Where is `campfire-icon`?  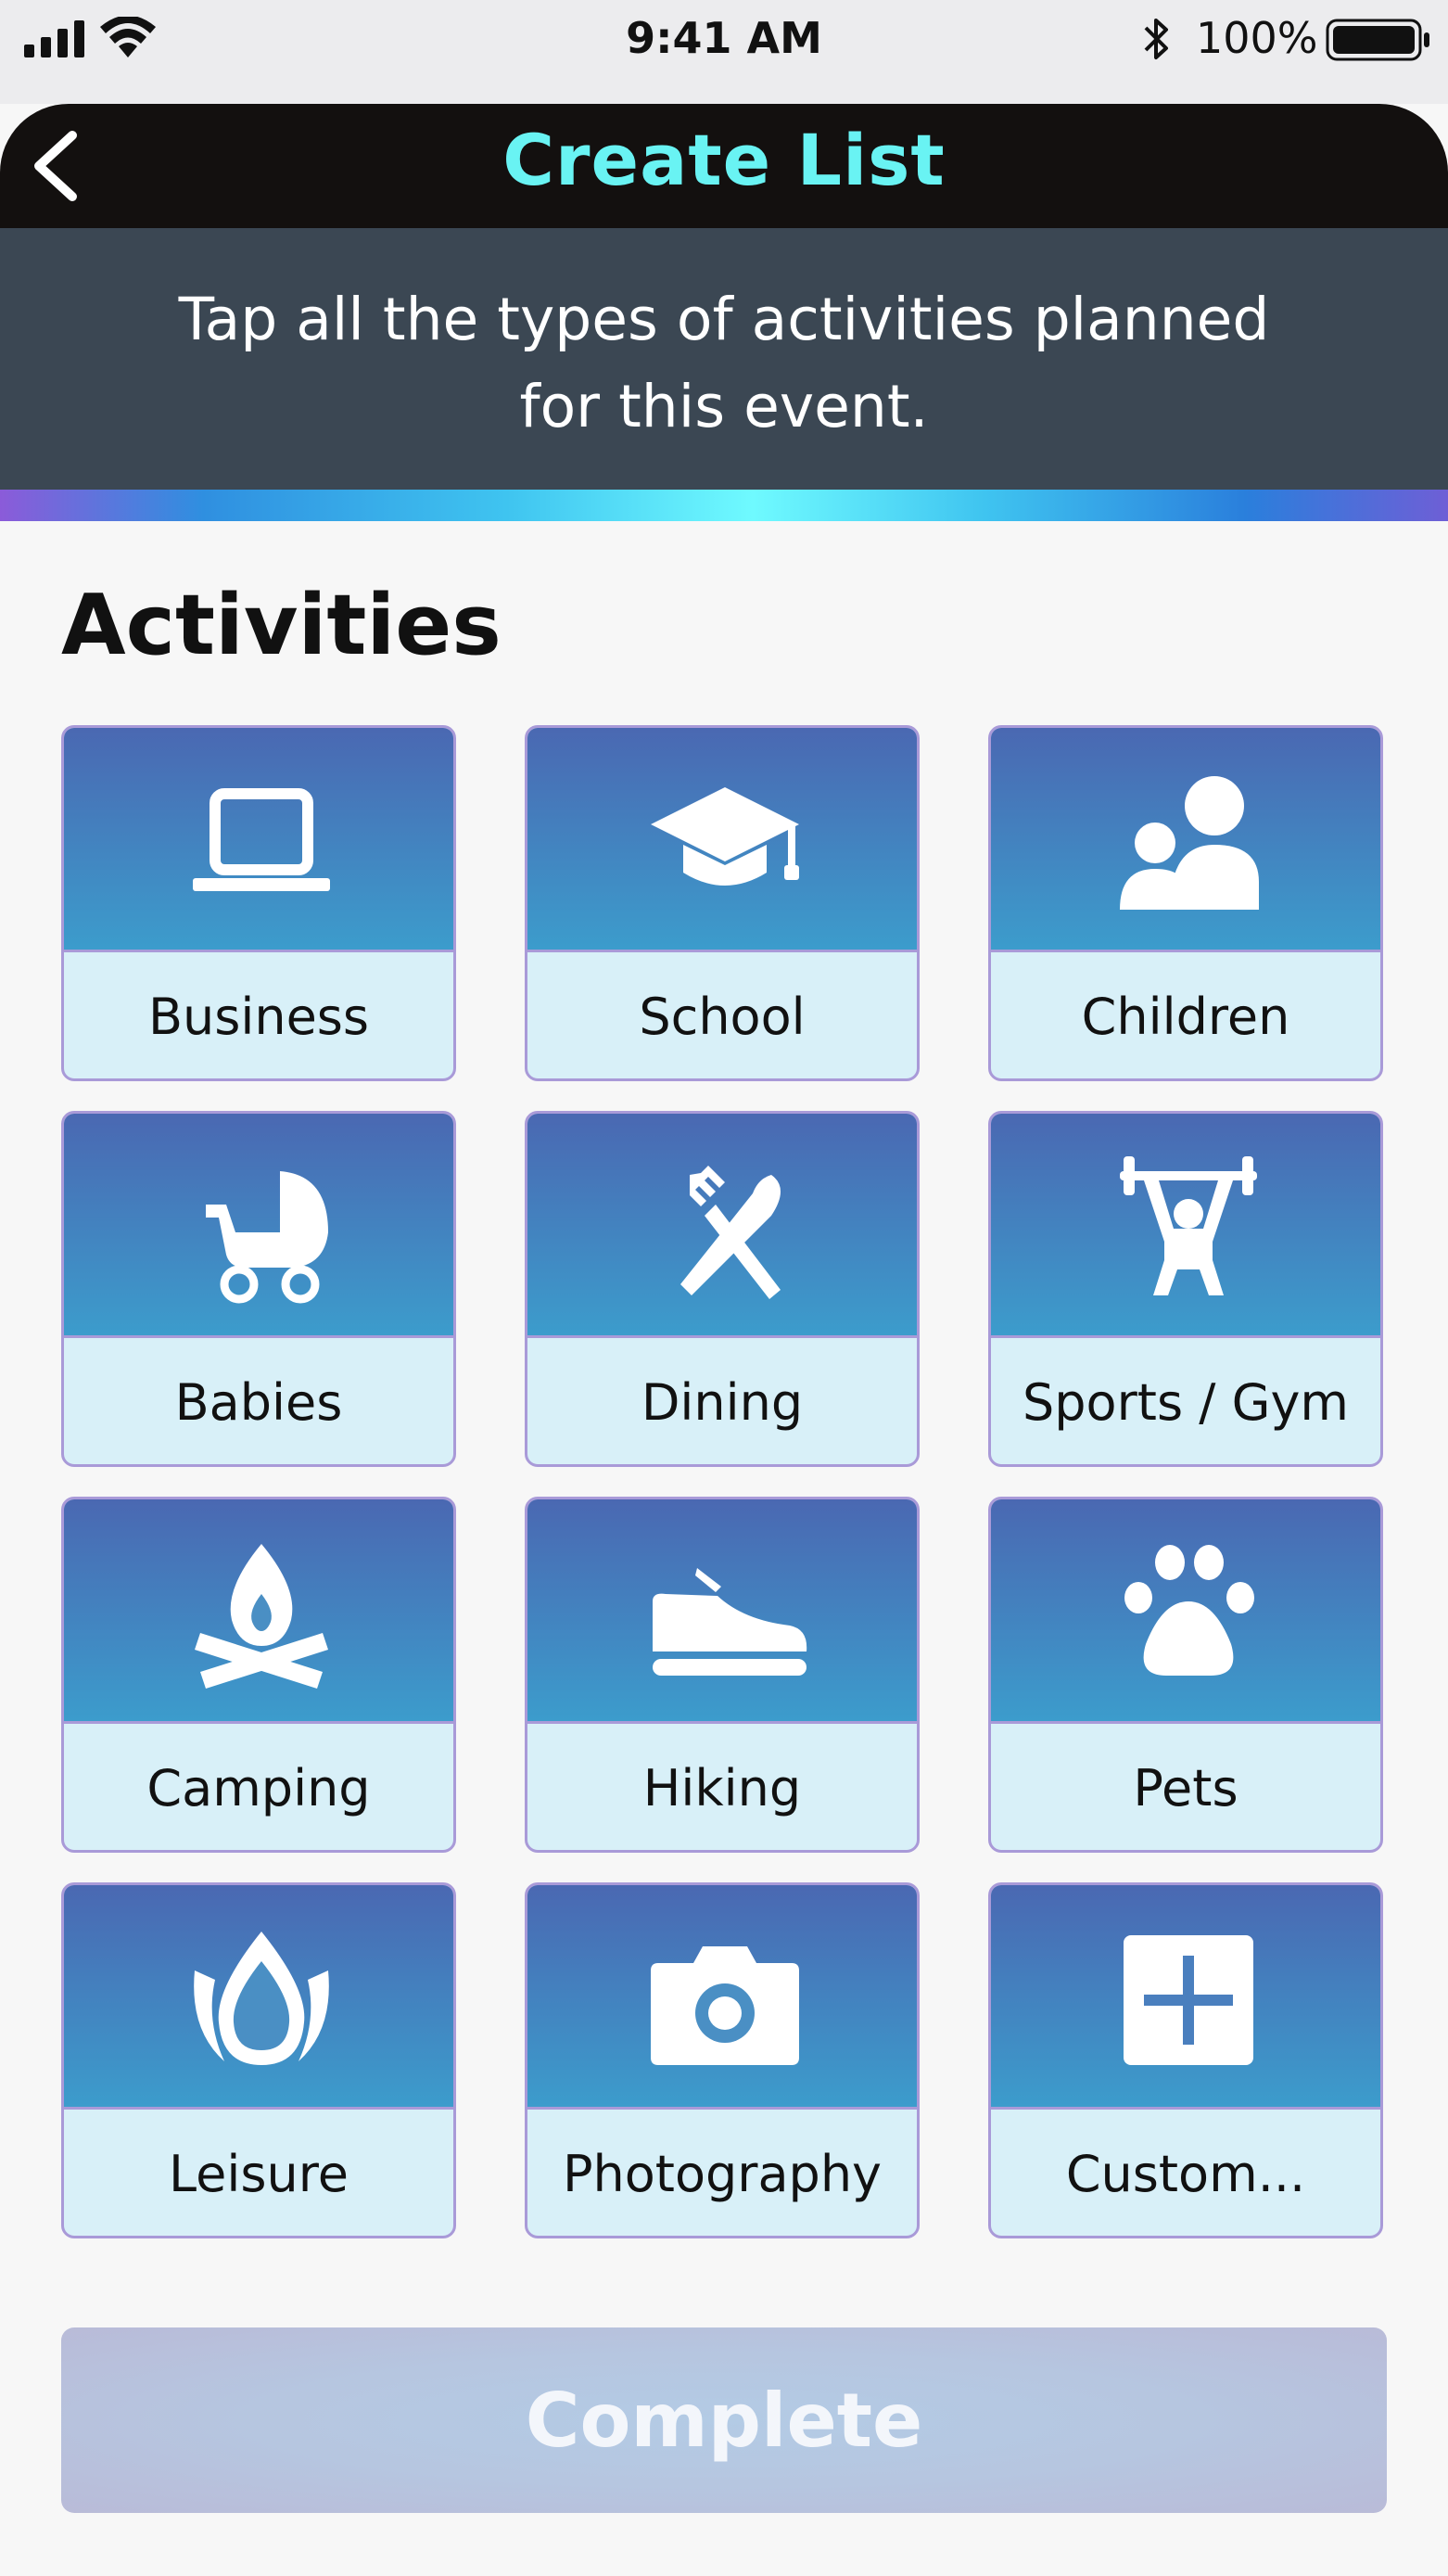
campfire-icon is located at coordinates (261, 1617).